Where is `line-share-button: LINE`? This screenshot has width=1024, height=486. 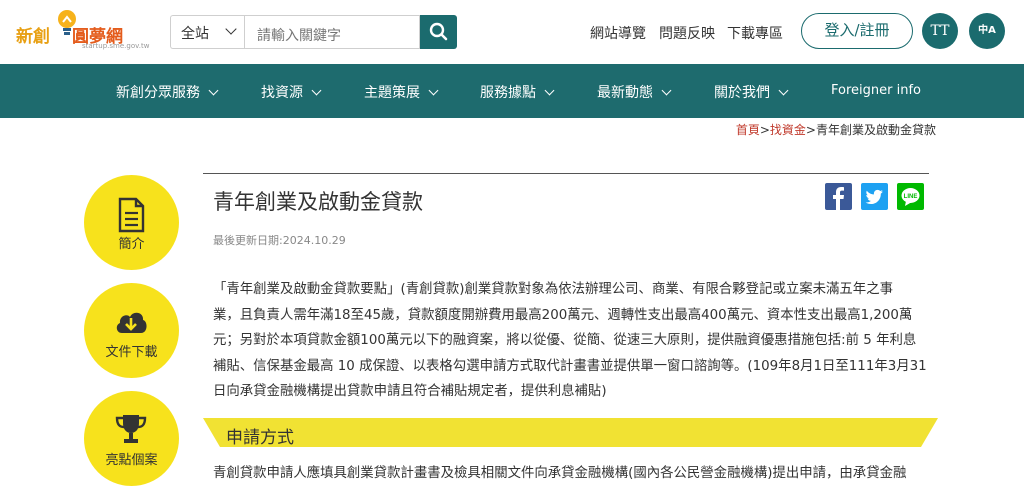
line-share-button: LINE is located at coordinates (910, 196).